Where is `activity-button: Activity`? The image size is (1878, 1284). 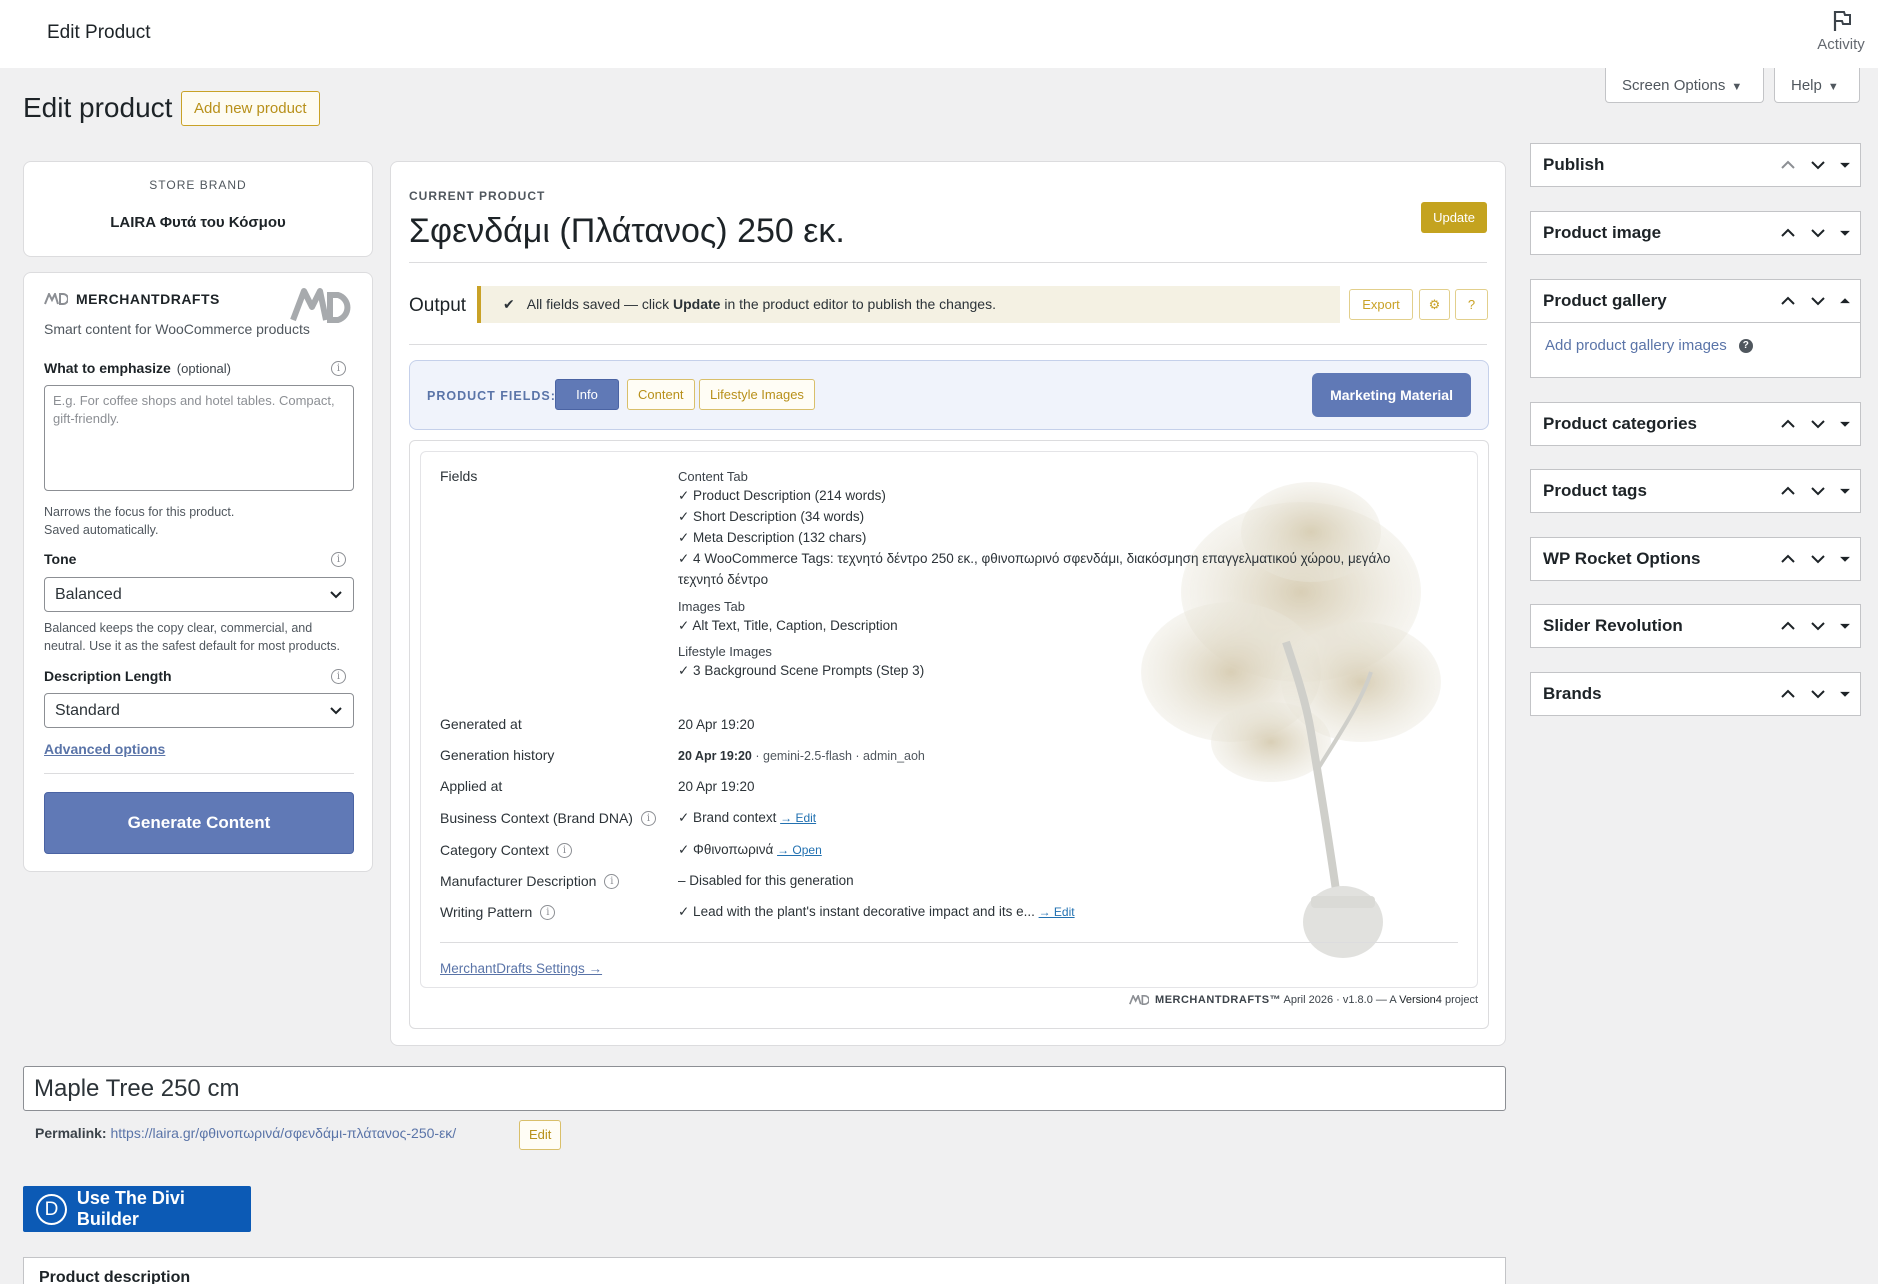 activity-button: Activity is located at coordinates (1841, 30).